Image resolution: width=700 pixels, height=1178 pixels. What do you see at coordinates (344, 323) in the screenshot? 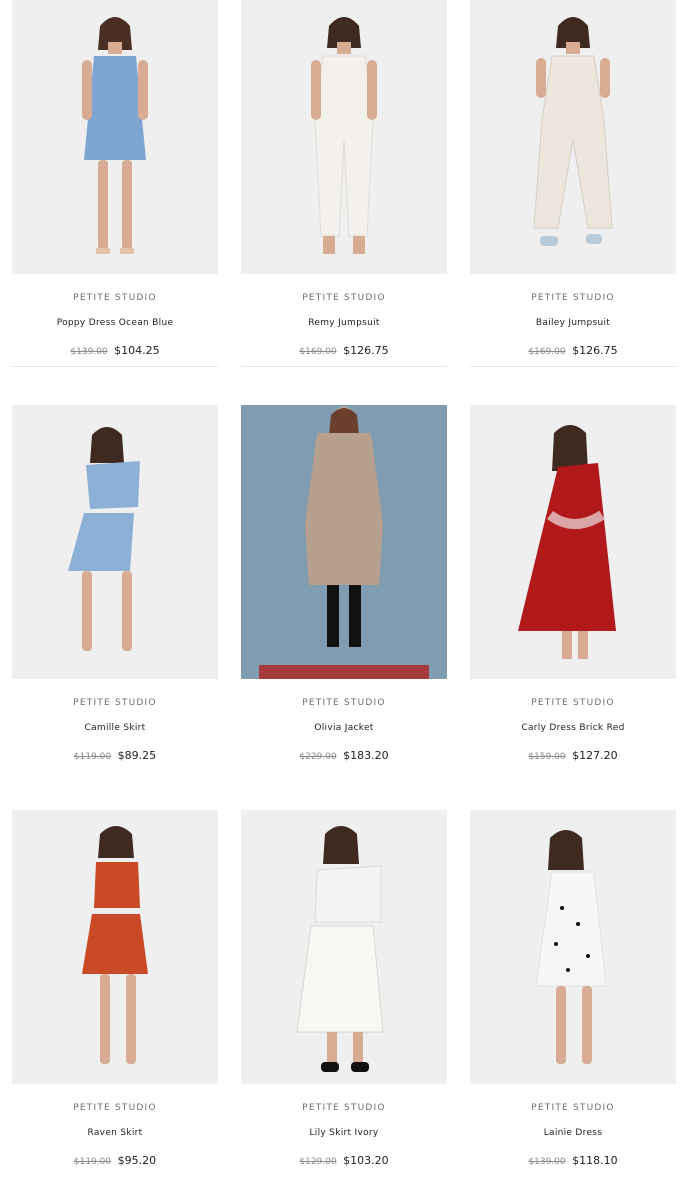
I see `product-name-link: Remy Jumpsuit` at bounding box center [344, 323].